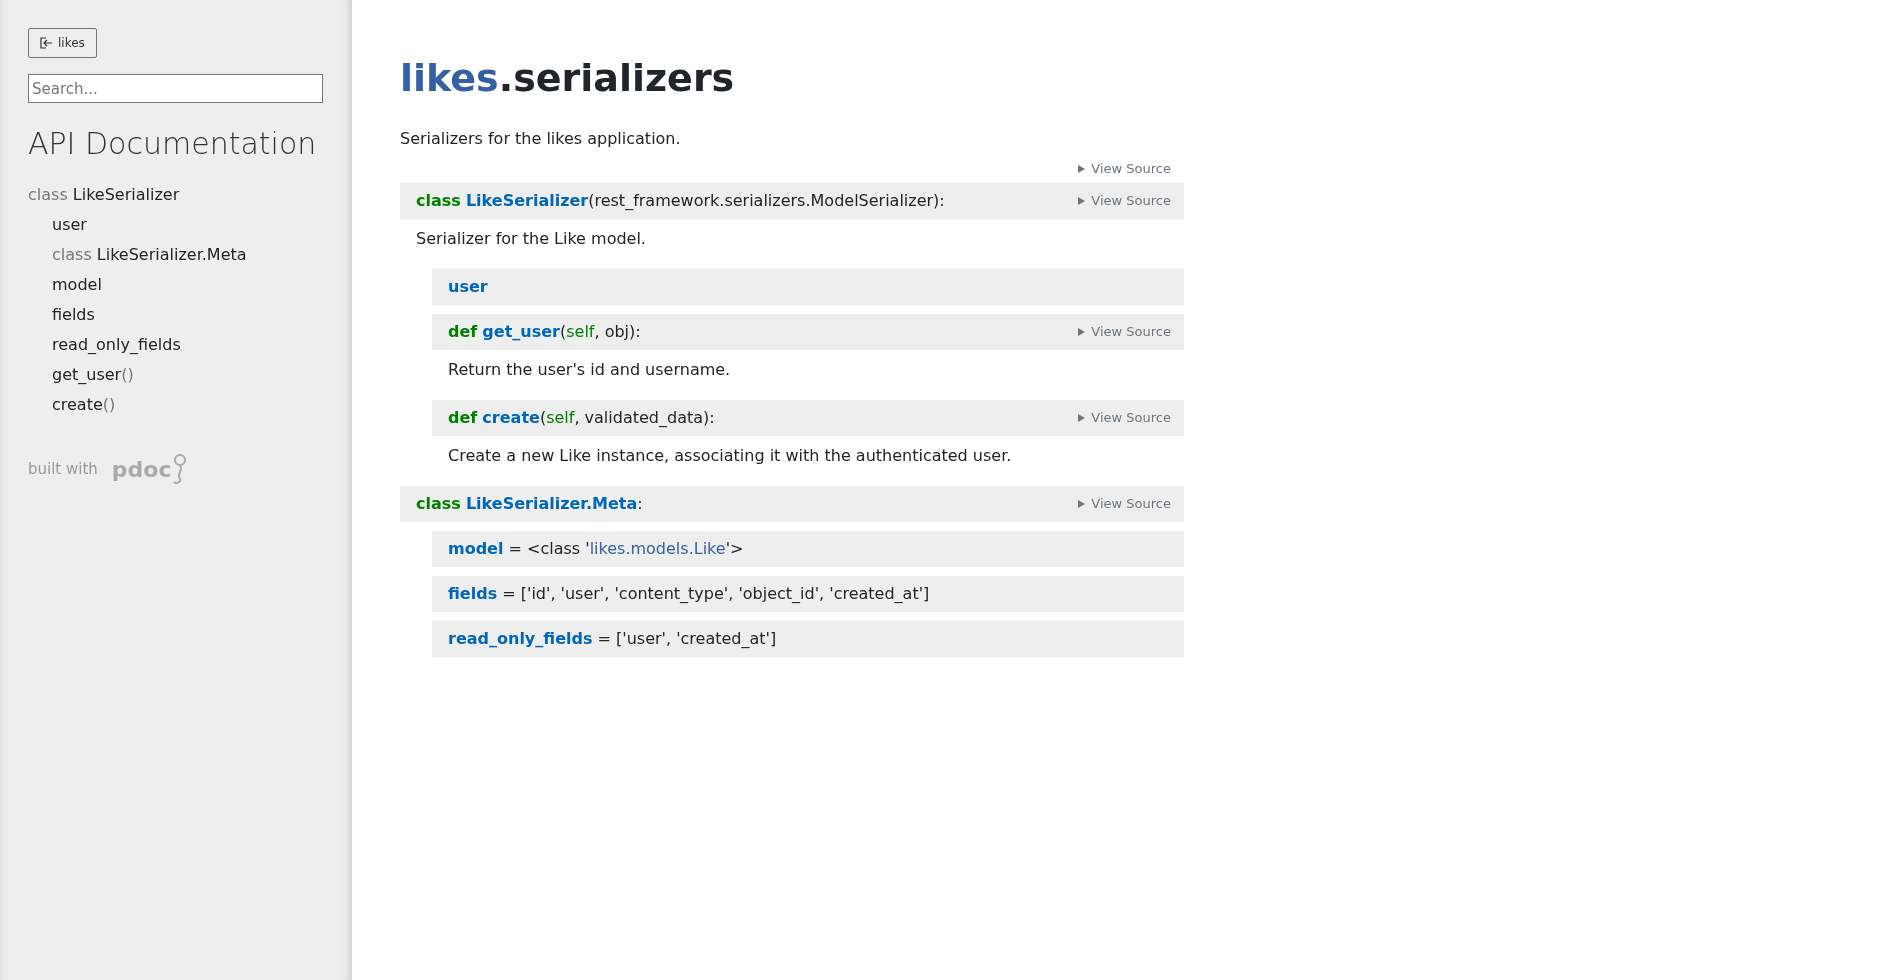 The image size is (1896, 980). I want to click on pdoc-logo: pdoc, so click(149, 469).